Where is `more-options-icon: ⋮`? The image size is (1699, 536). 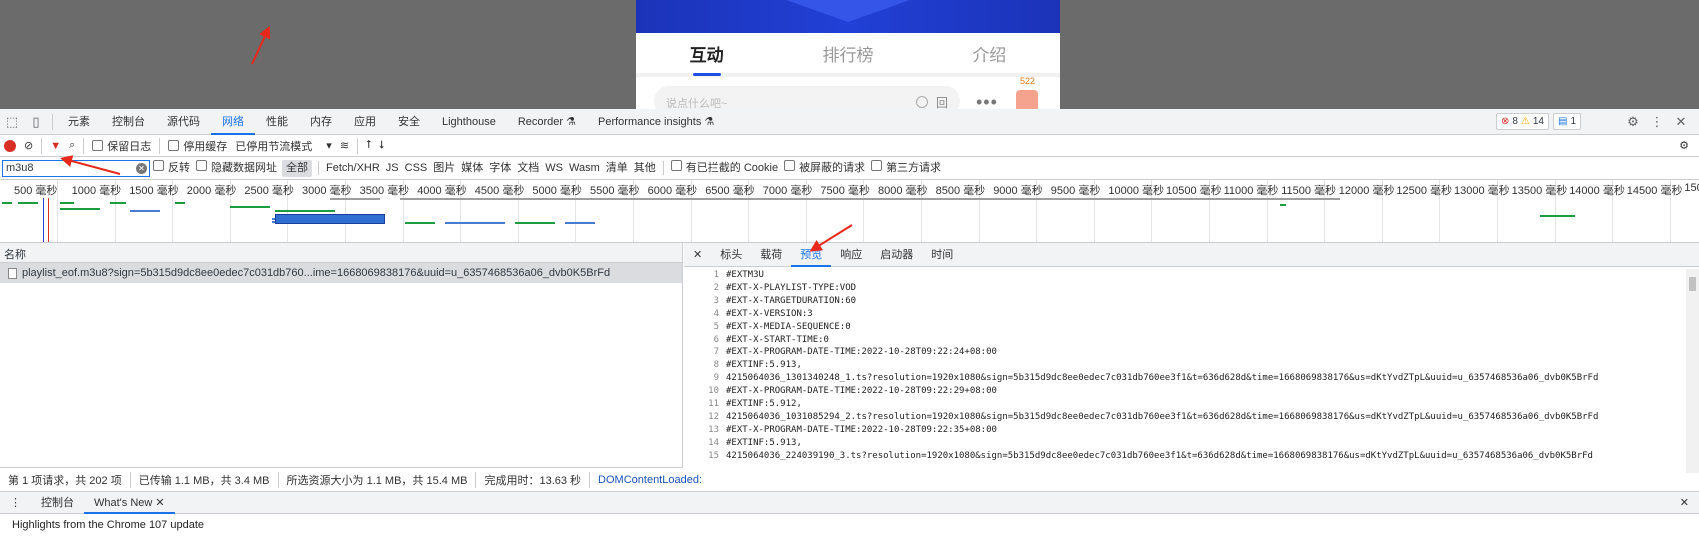
more-options-icon: ⋮ is located at coordinates (1657, 122).